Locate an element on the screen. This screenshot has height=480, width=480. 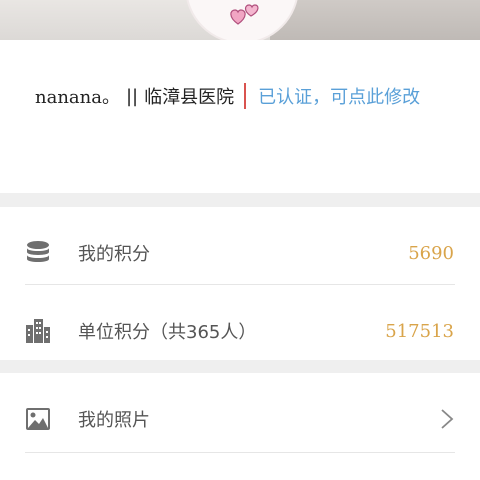
certification-link: 已认证，可点此修改 is located at coordinates (339, 96).